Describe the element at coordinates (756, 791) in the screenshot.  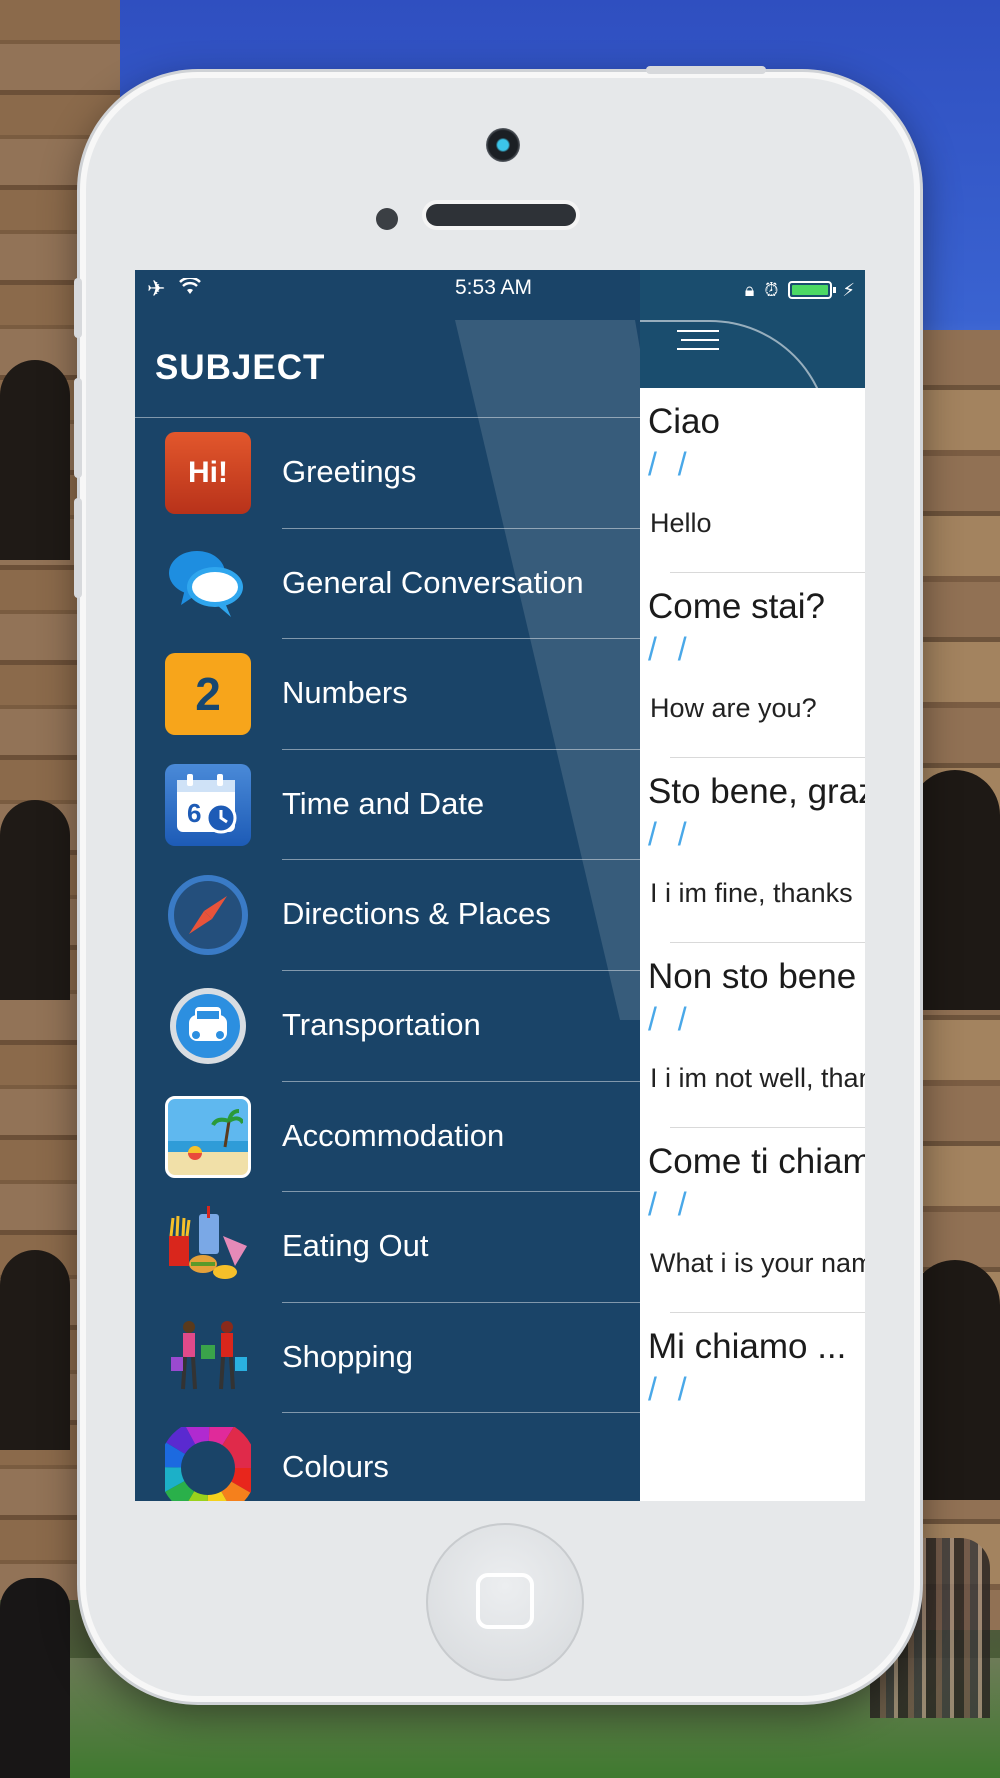
I see `italian-phrase: Sto bene, grazie` at that location.